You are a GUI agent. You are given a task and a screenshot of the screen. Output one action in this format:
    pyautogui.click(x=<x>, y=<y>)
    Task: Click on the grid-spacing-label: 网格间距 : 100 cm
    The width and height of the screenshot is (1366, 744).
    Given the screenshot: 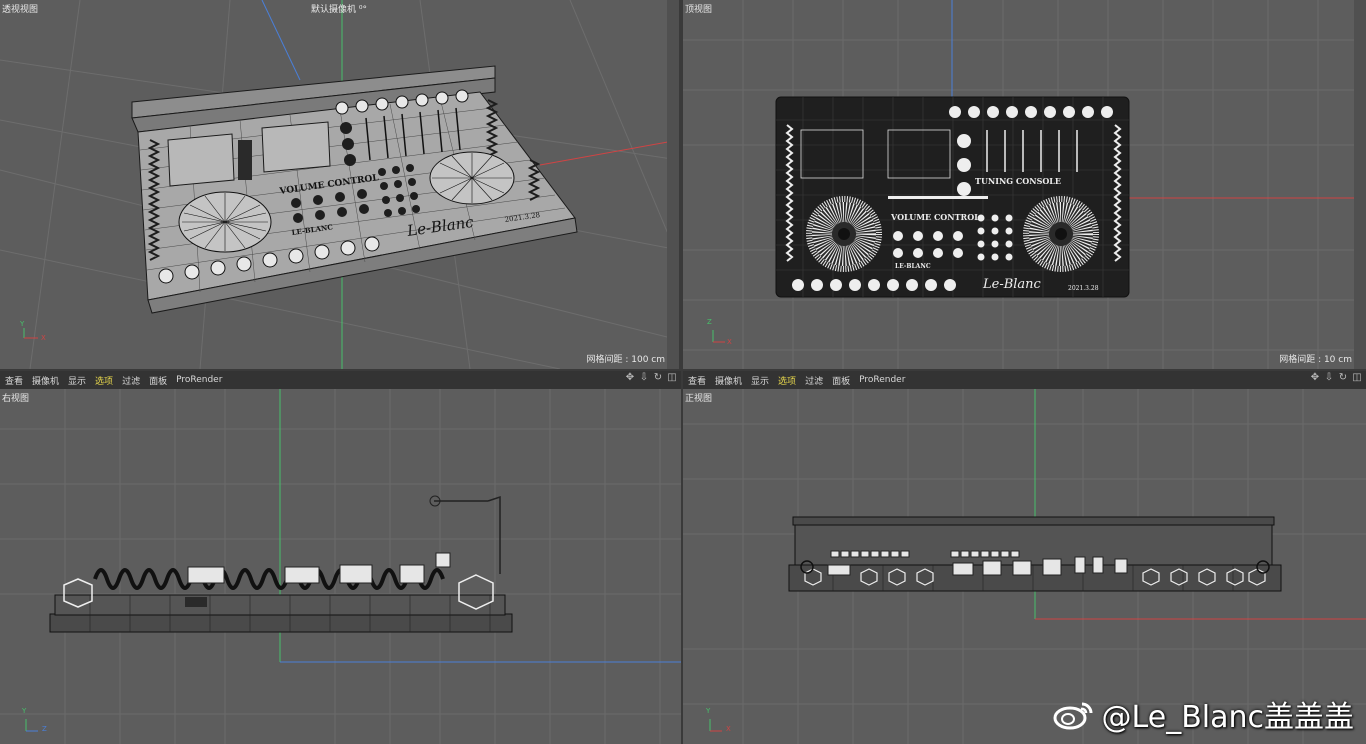 What is the action you would take?
    pyautogui.click(x=625, y=360)
    